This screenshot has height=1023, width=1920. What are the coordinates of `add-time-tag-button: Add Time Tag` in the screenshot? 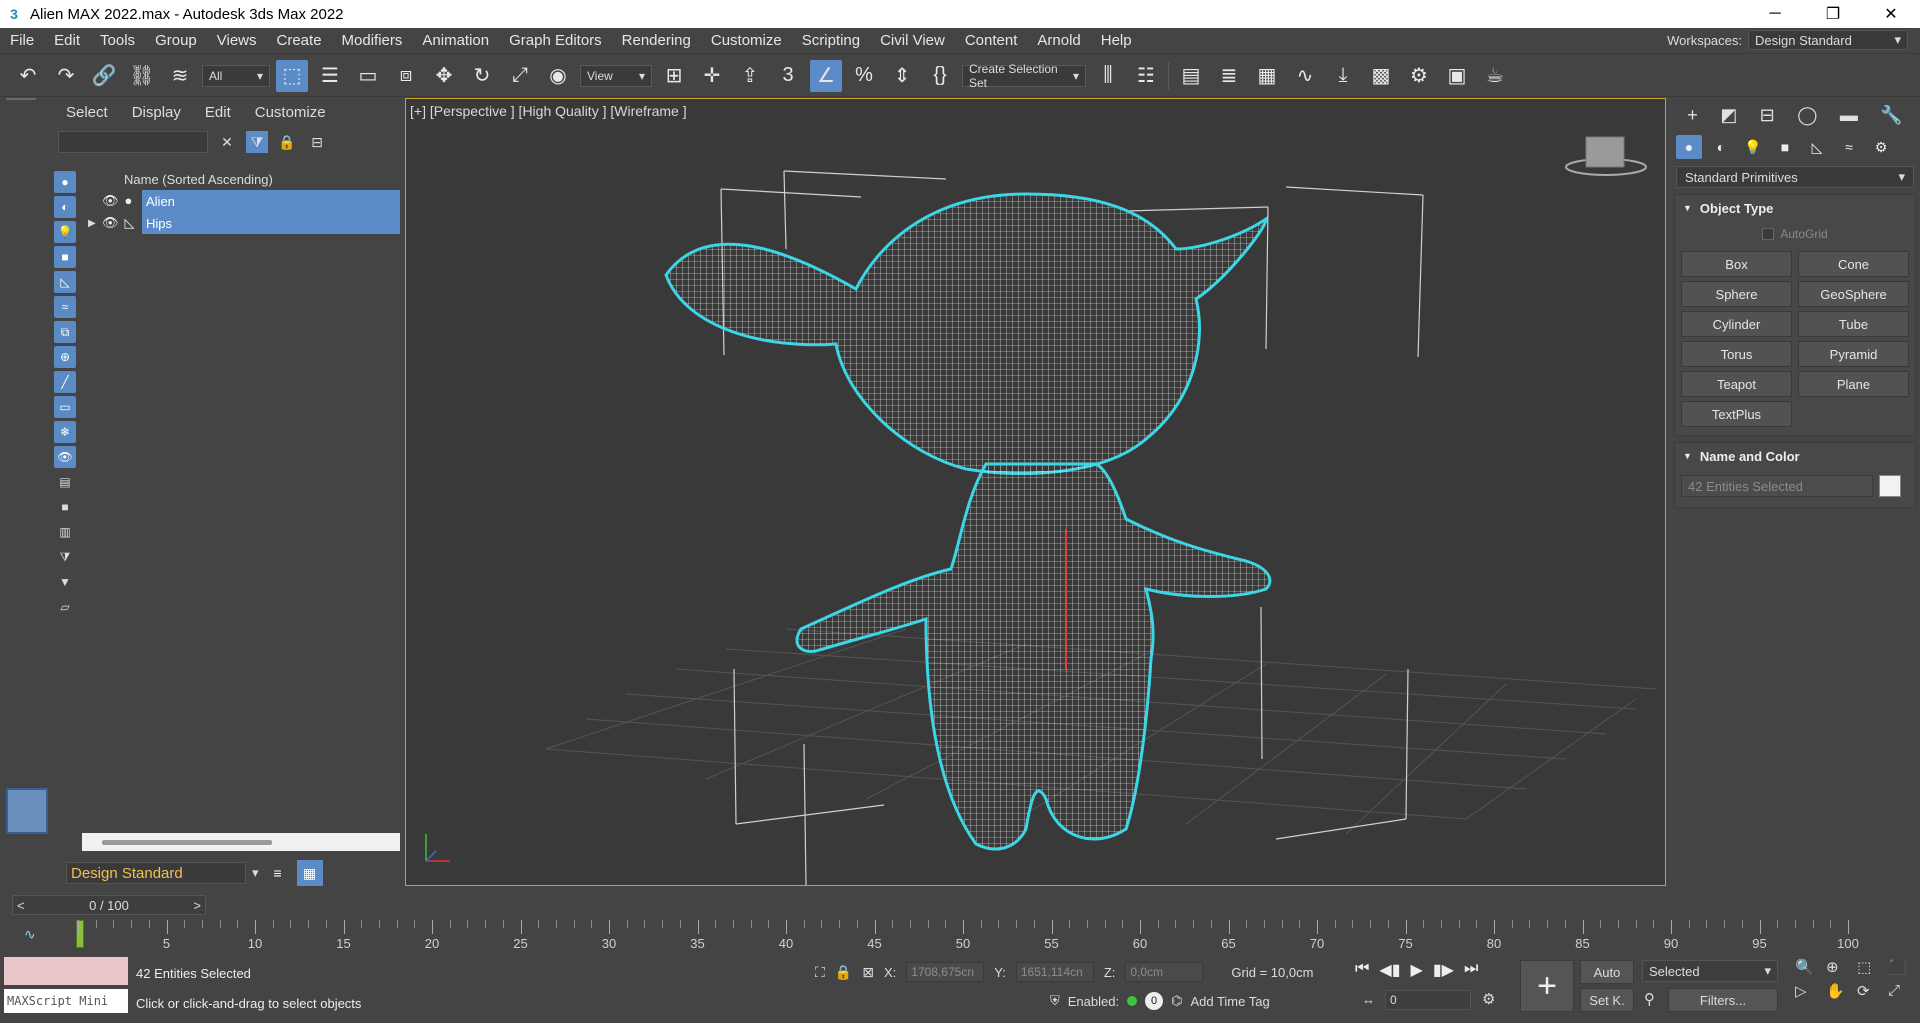 It's located at (1229, 1001).